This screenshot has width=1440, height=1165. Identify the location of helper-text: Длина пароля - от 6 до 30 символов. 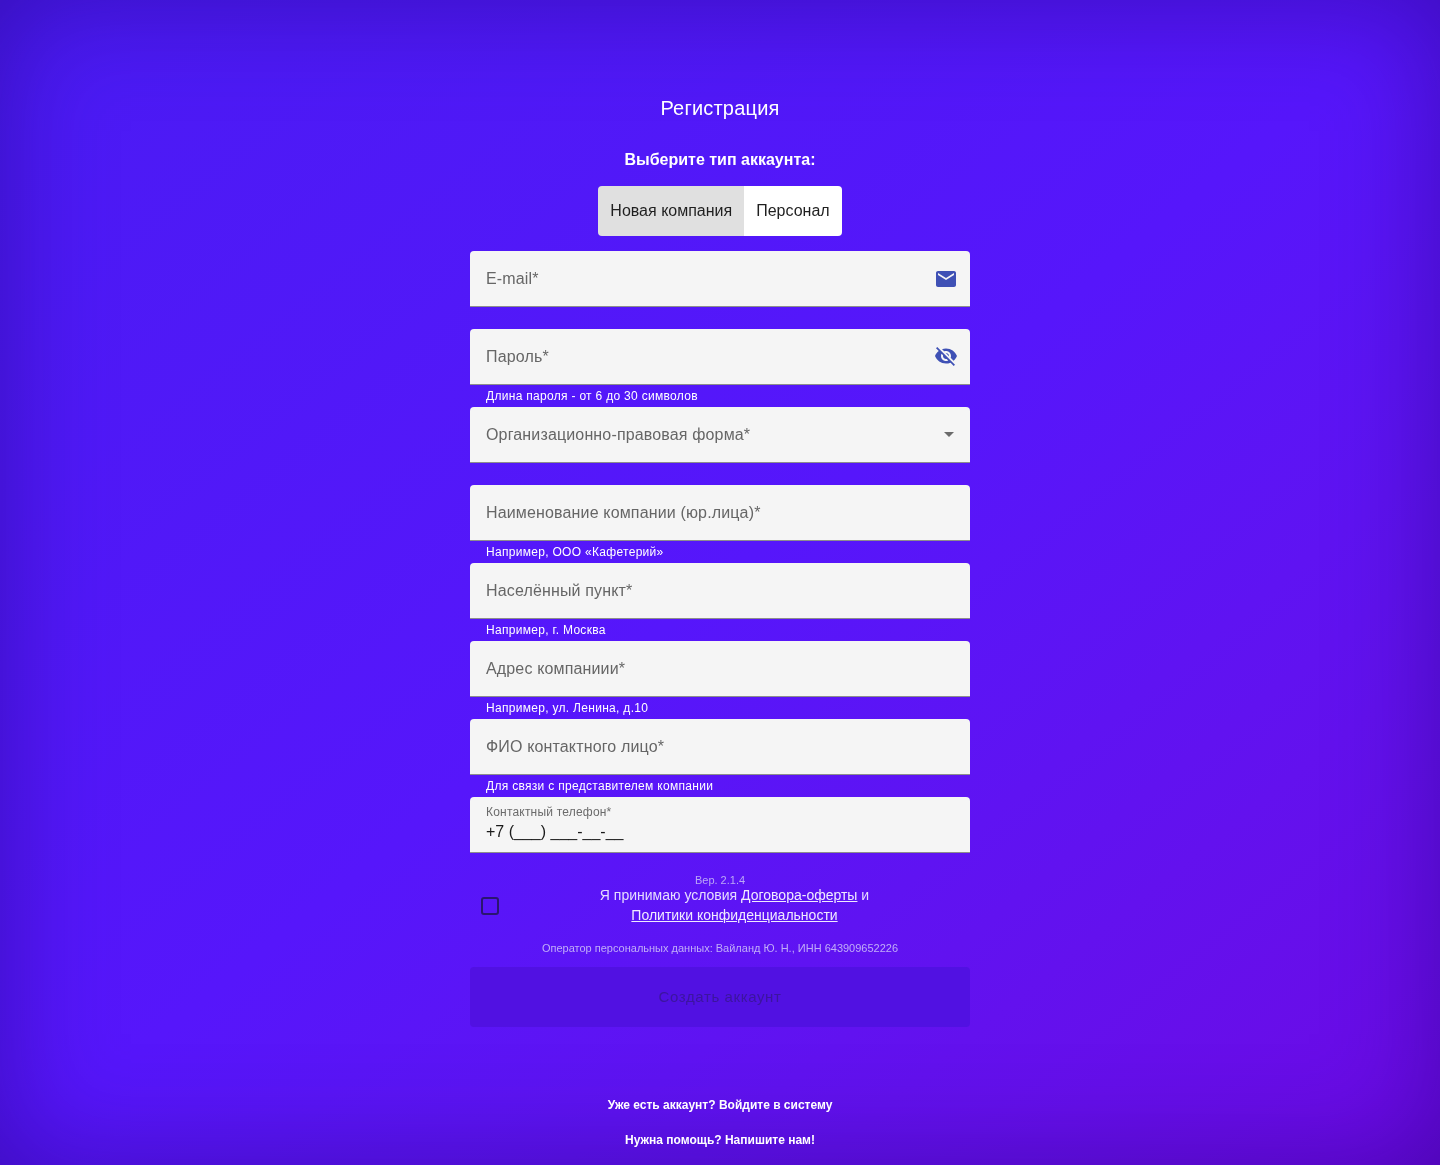
(592, 396).